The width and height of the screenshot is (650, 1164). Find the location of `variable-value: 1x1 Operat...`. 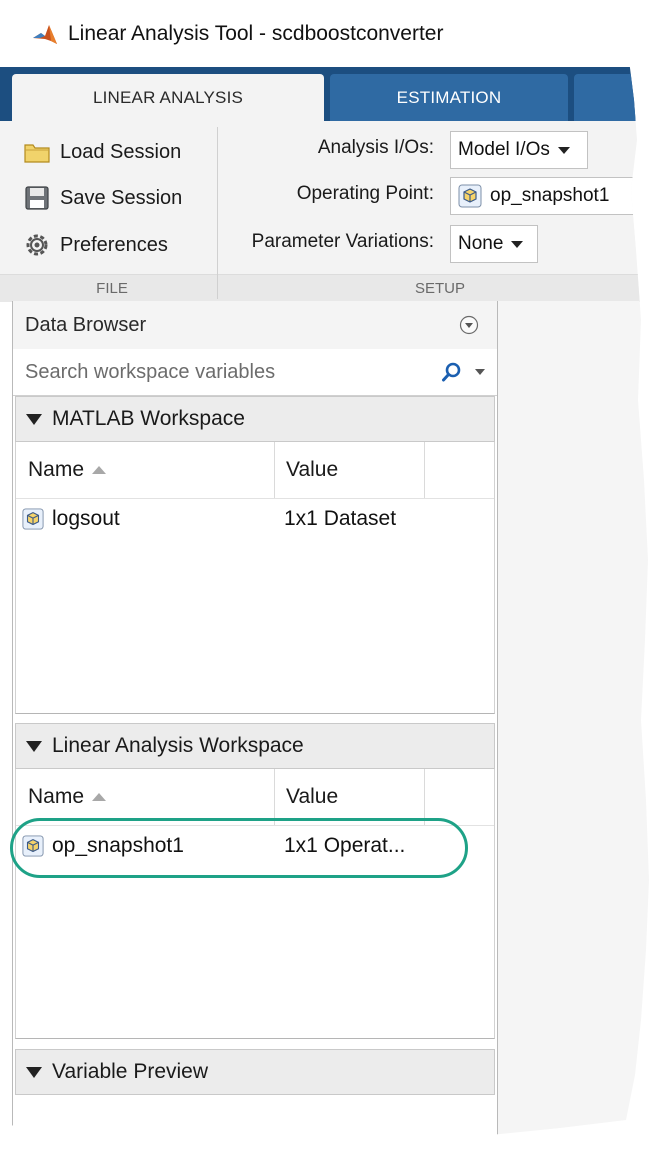

variable-value: 1x1 Operat... is located at coordinates (345, 845).